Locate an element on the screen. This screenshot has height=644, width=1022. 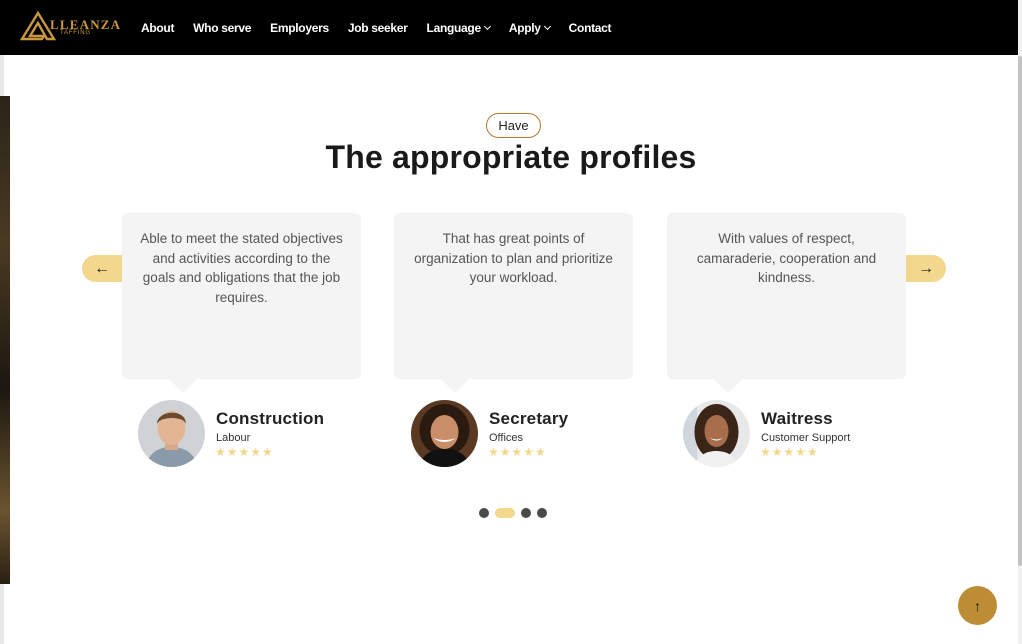
nav-label: Job seeker is located at coordinates (377, 27).